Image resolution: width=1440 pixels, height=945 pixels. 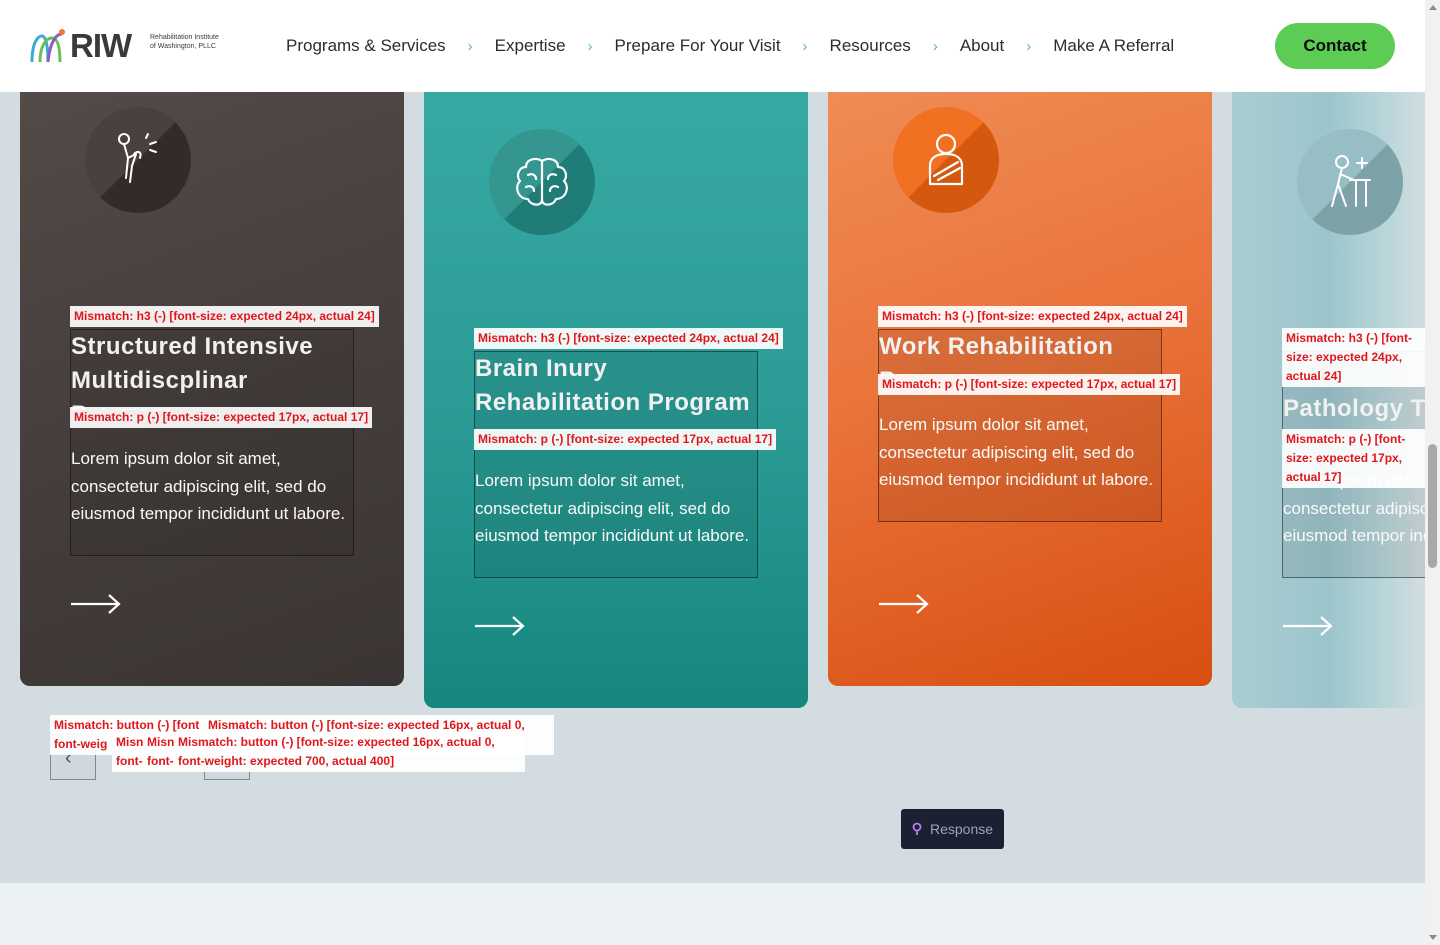 I want to click on nav-resources: Resources ›, so click(x=895, y=46).